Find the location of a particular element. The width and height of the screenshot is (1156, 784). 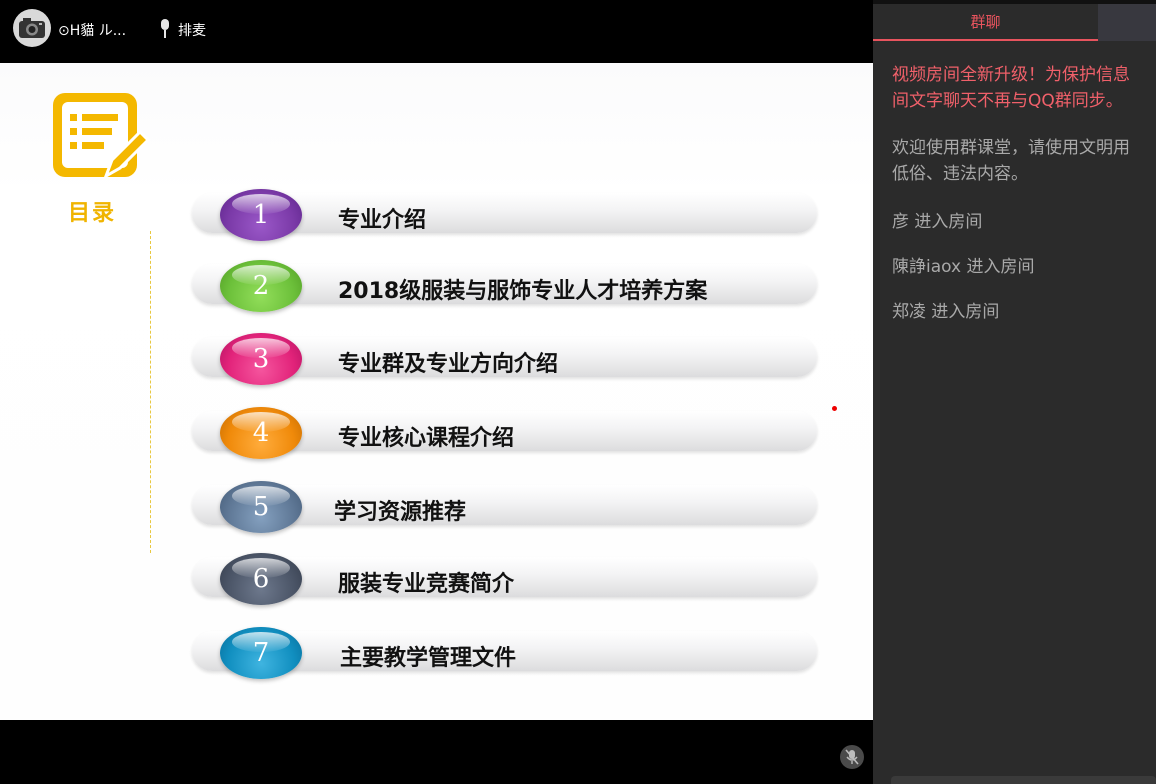

toc-item-number-badge: 7 is located at coordinates (261, 653).